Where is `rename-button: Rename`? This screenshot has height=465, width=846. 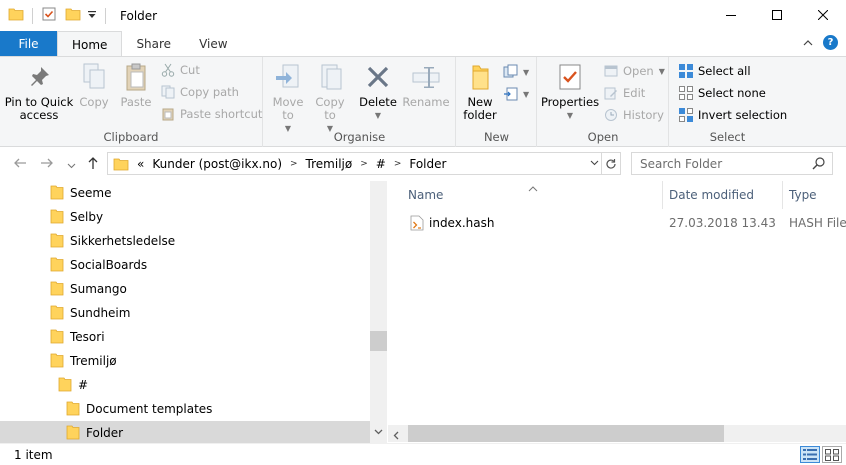 rename-button: Rename is located at coordinates (426, 85).